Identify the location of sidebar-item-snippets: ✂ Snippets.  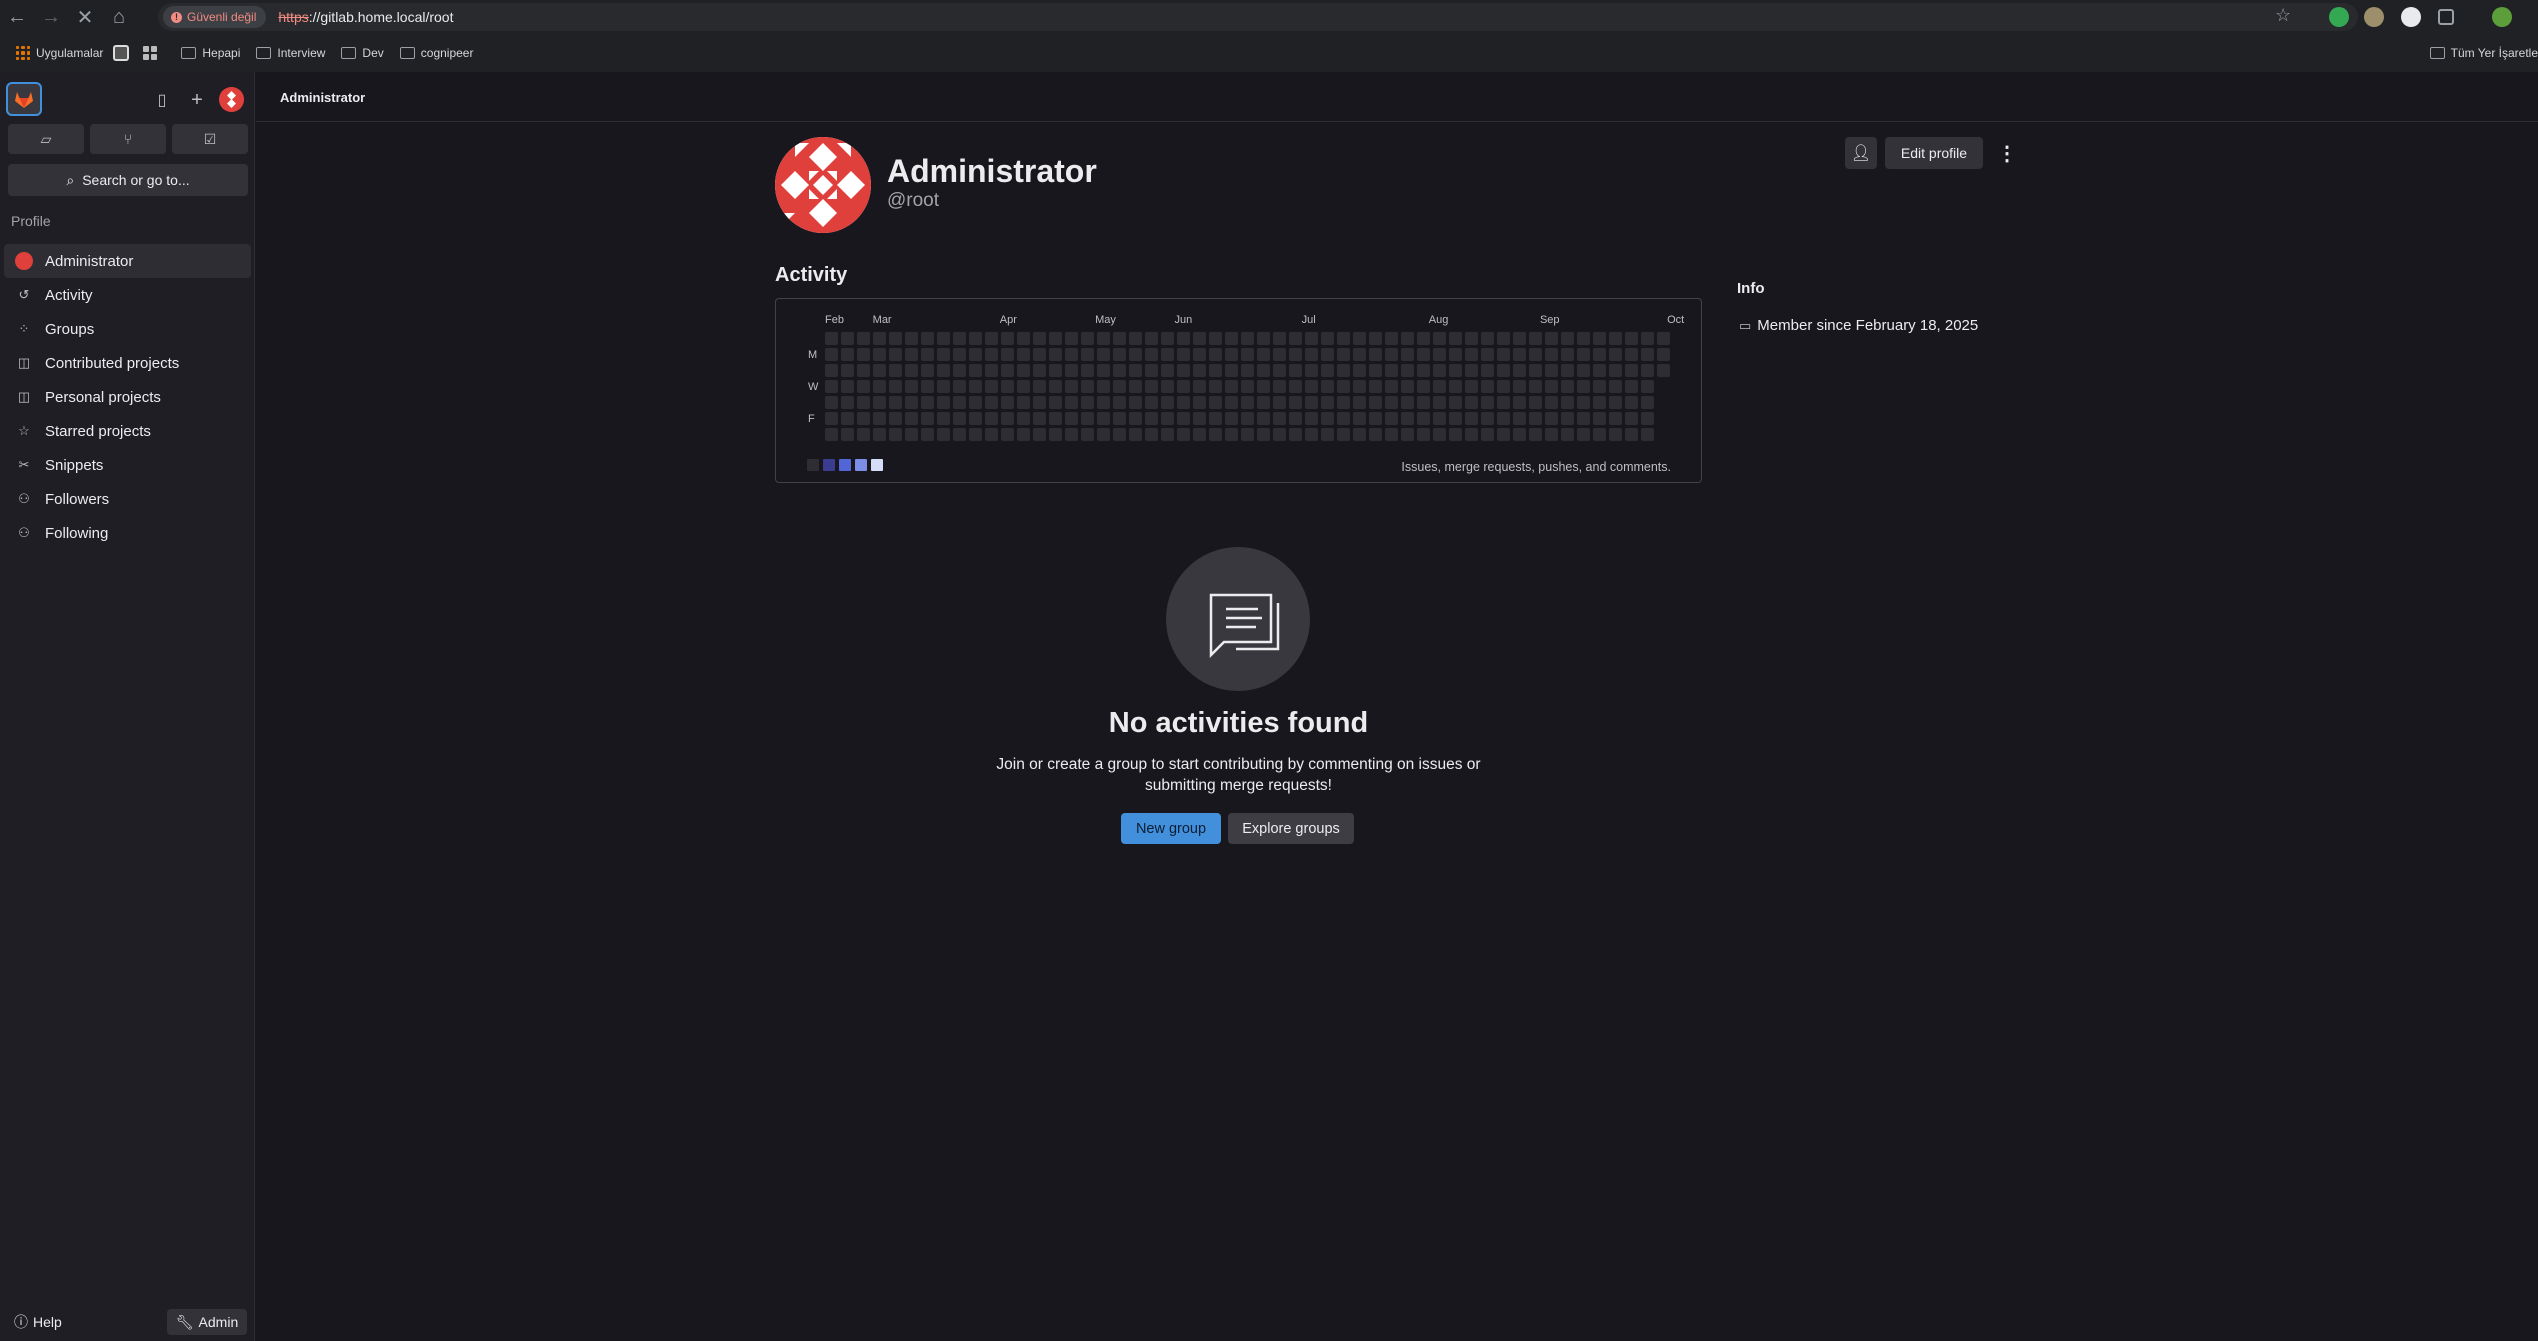
(127, 465).